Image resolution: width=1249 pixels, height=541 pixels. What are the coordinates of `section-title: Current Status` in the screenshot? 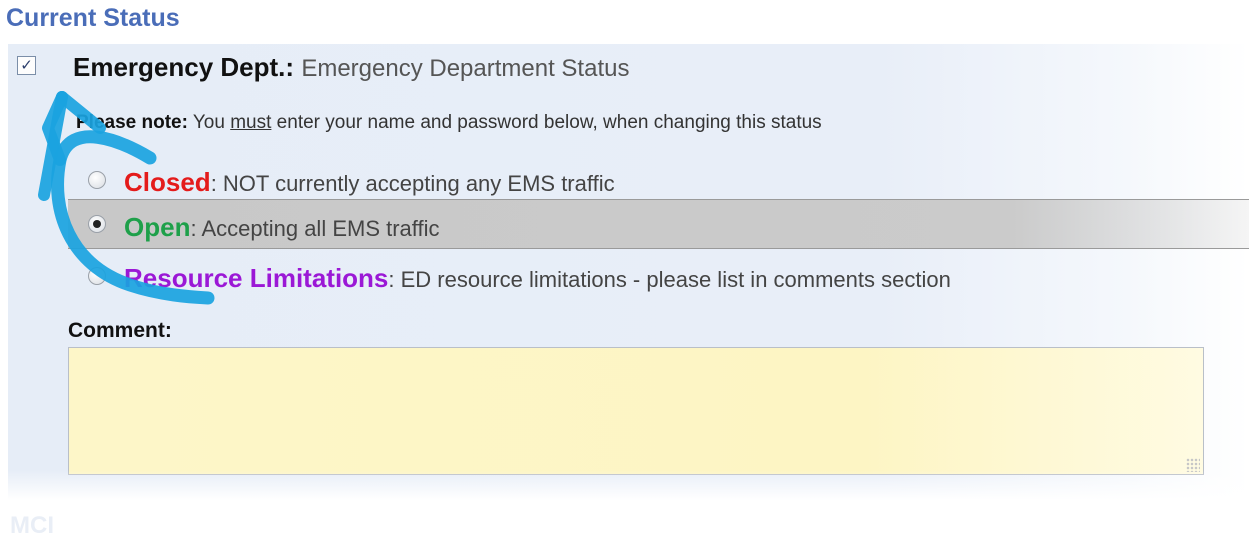 It's located at (93, 18).